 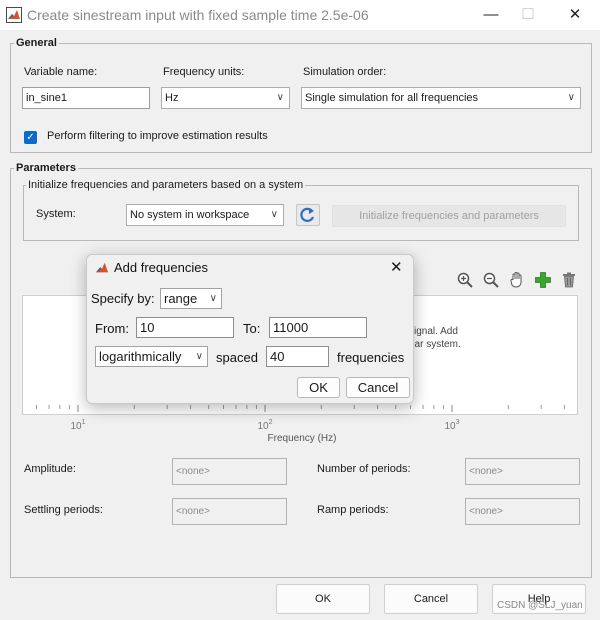 I want to click on num-periods-label: Number of periods:, so click(x=364, y=469).